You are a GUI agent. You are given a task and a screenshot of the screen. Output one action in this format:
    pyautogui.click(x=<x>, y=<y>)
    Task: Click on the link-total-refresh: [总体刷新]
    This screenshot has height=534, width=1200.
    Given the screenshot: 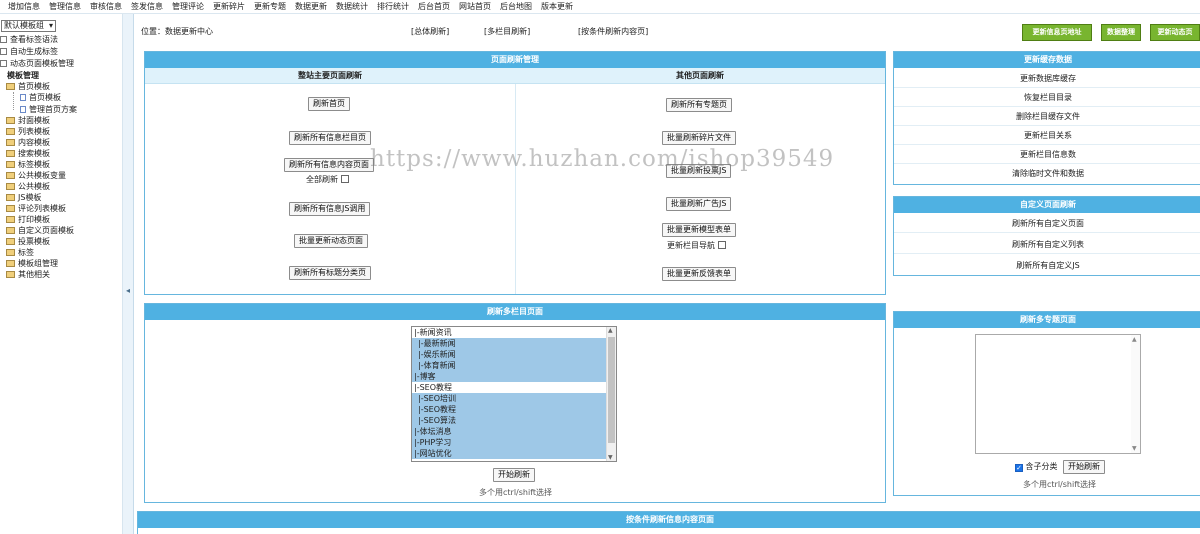 What is the action you would take?
    pyautogui.click(x=430, y=32)
    